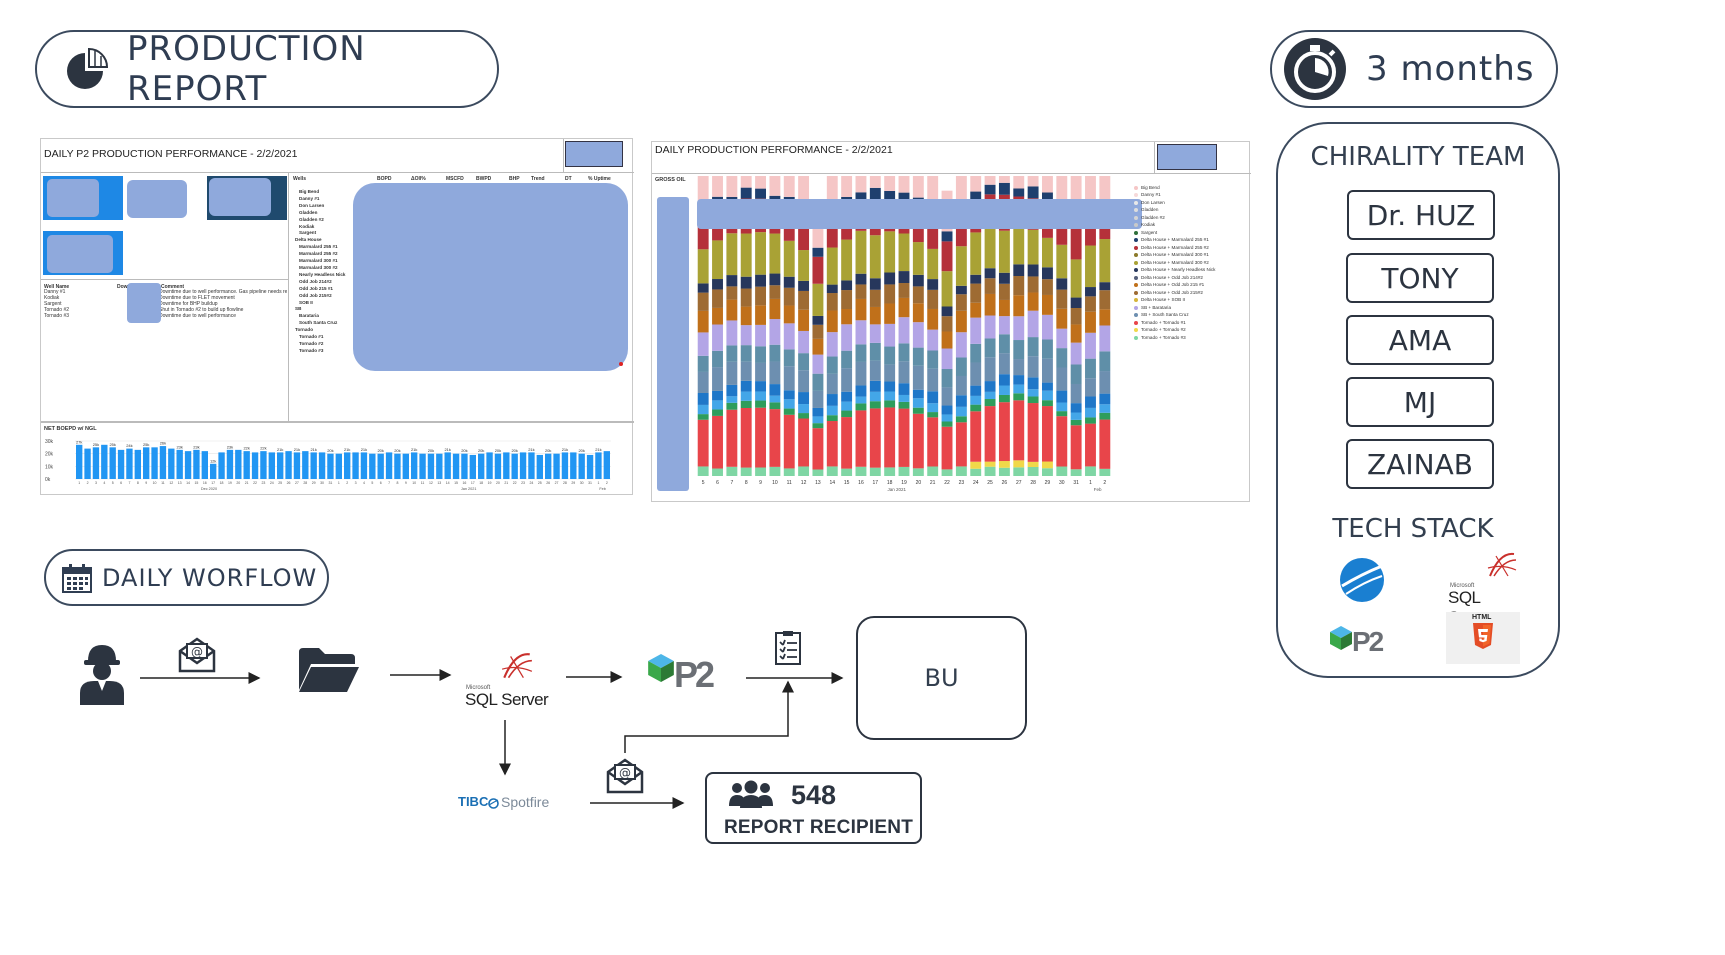 Image resolution: width=1725 pixels, height=955 pixels. Describe the element at coordinates (389, 483) in the screenshot. I see `x-tick-label: 7` at that location.